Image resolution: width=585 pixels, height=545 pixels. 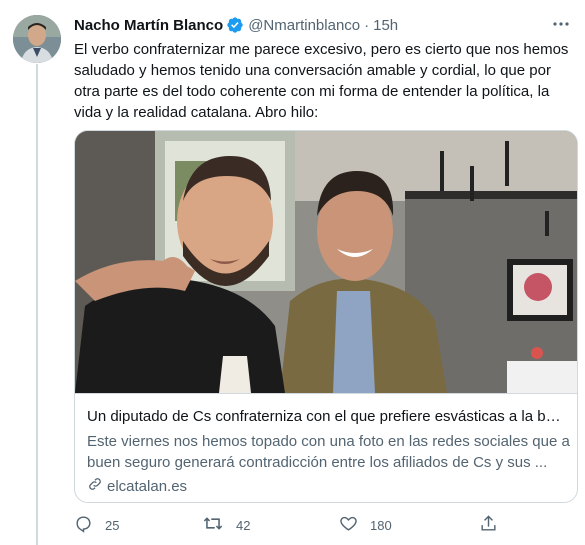 I want to click on card-domain: elcatalan.es, so click(x=147, y=486).